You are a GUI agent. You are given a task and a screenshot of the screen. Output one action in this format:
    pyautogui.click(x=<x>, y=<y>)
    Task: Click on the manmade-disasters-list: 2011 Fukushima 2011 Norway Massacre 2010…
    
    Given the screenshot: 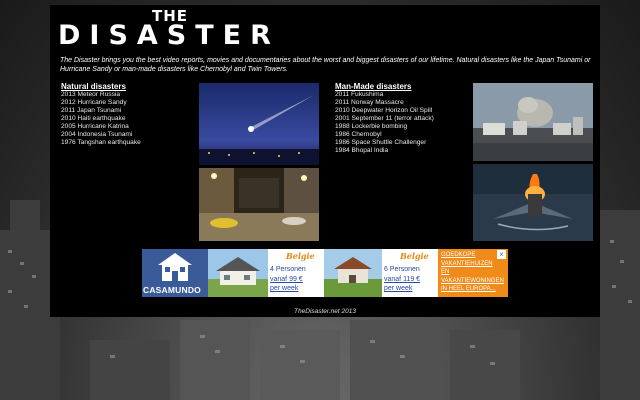 What is the action you would take?
    pyautogui.click(x=384, y=123)
    